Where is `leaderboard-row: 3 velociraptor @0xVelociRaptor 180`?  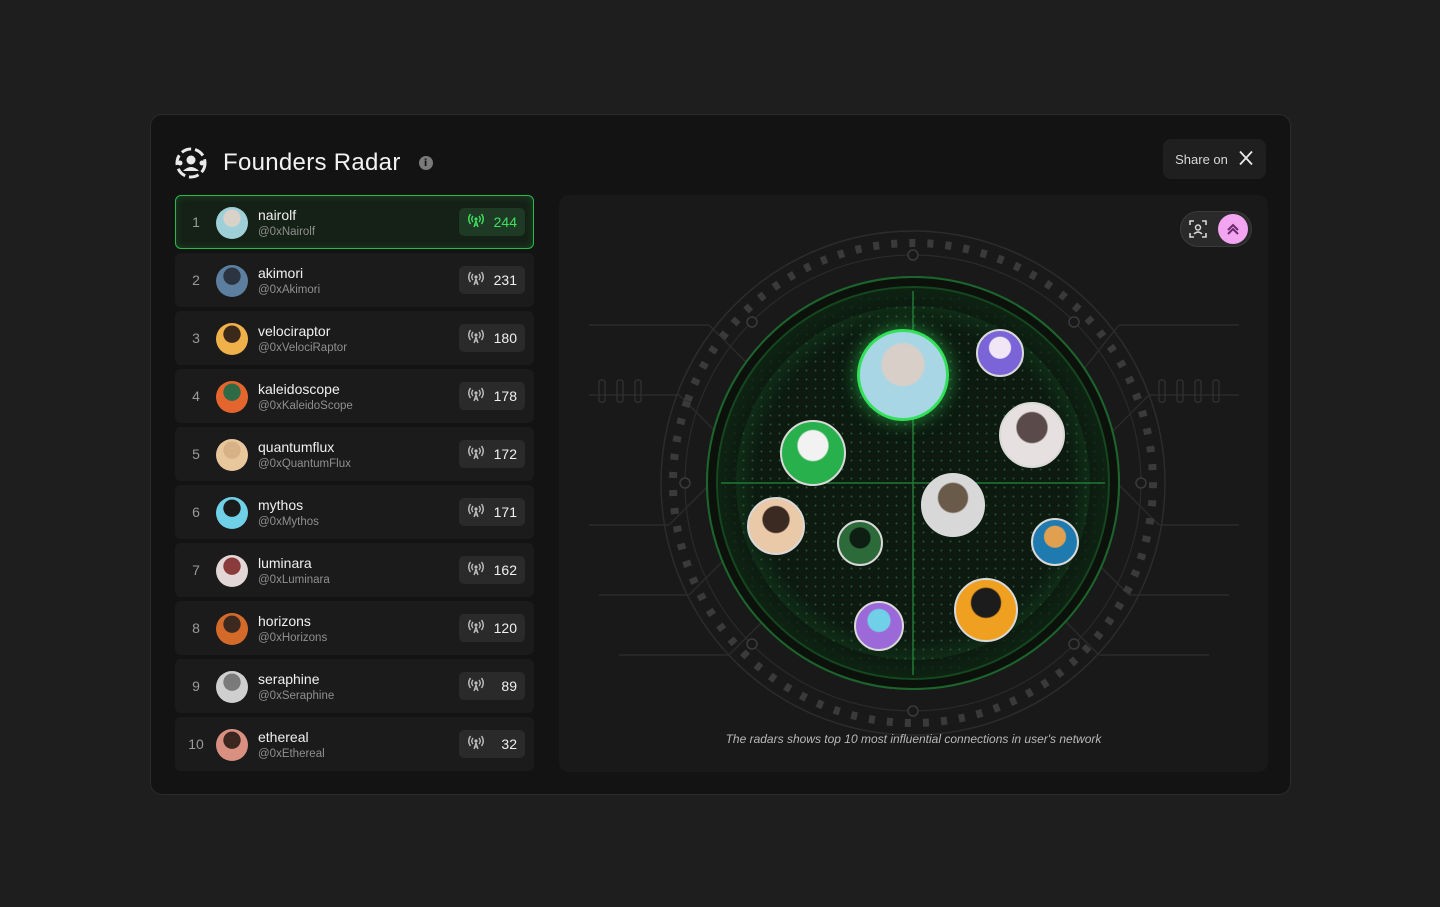 leaderboard-row: 3 velociraptor @0xVelociRaptor 180 is located at coordinates (354, 338).